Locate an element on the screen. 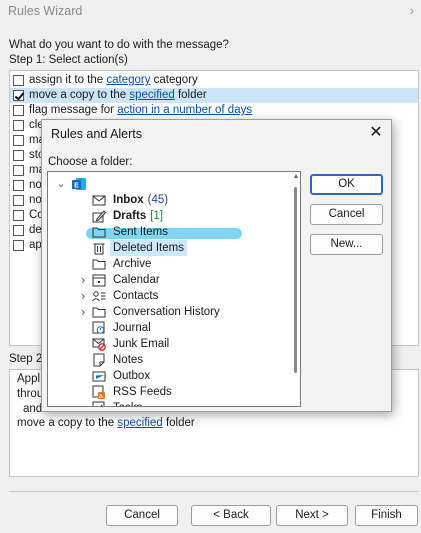 The image size is (421, 533). chevron-down-icon: ⌄ is located at coordinates (61, 184).